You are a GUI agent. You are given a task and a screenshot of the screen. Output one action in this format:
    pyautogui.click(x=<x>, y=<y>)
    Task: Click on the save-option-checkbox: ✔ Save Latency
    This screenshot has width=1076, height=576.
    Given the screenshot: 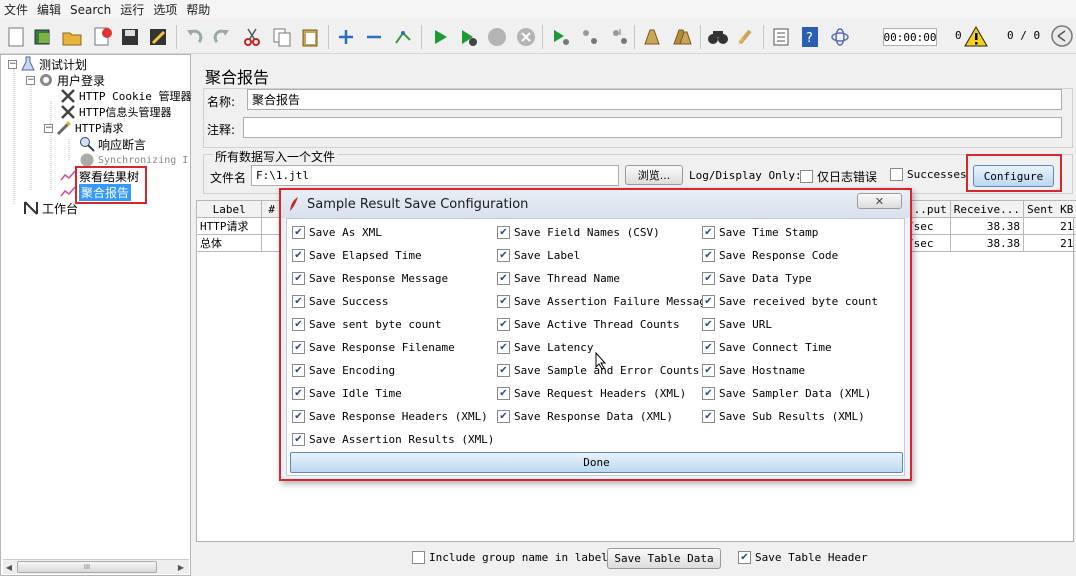 What is the action you would take?
    pyautogui.click(x=545, y=347)
    